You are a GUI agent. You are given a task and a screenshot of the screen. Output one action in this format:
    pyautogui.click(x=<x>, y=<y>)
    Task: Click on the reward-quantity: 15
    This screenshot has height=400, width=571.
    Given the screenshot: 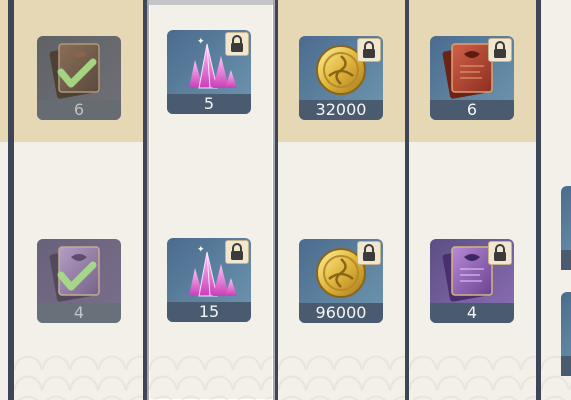 What is the action you would take?
    pyautogui.click(x=209, y=312)
    